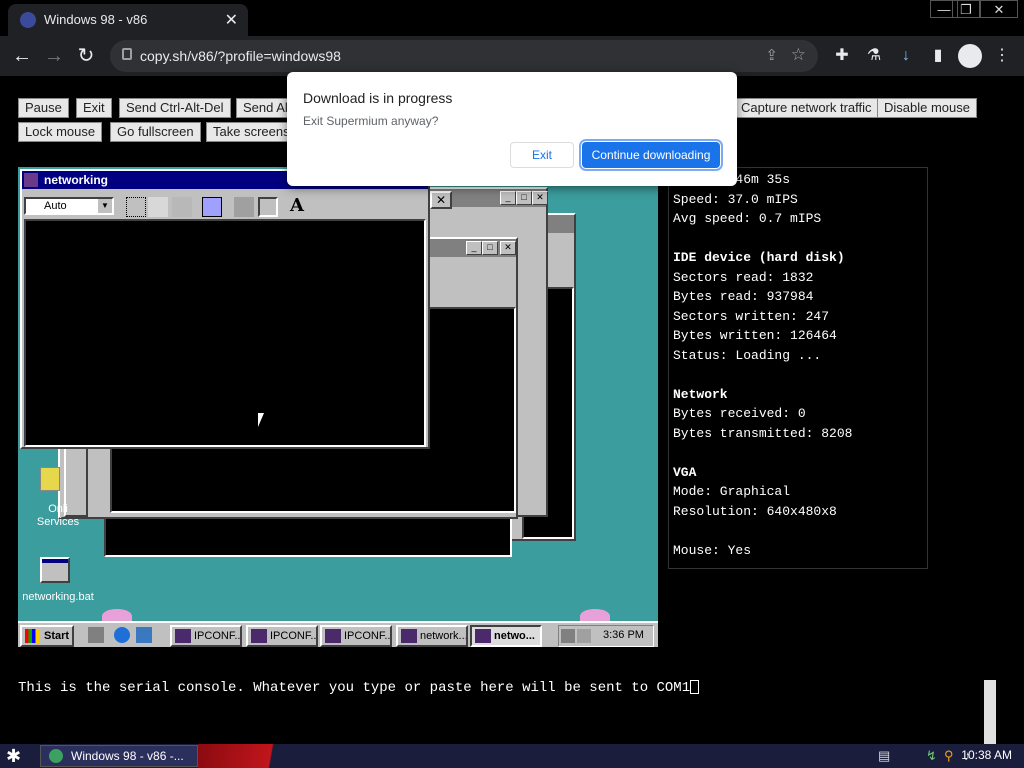 This screenshot has height=768, width=1024. I want to click on font-size-select: Auto ▼, so click(69, 206).